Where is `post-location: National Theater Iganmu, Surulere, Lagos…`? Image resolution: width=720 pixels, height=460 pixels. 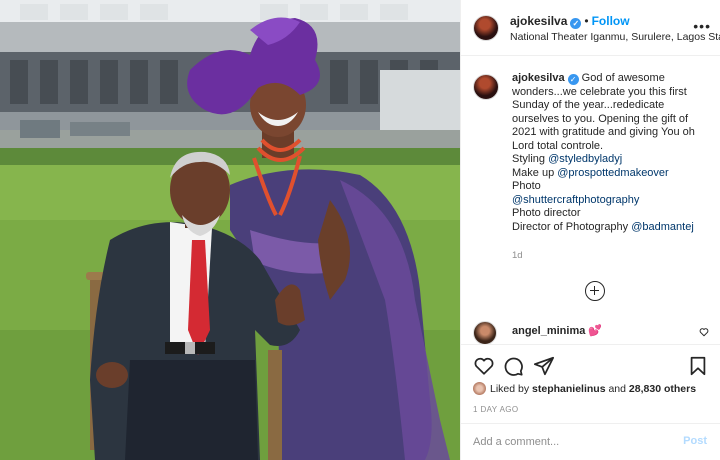 post-location: National Theater Iganmu, Surulere, Lagos… is located at coordinates (615, 37).